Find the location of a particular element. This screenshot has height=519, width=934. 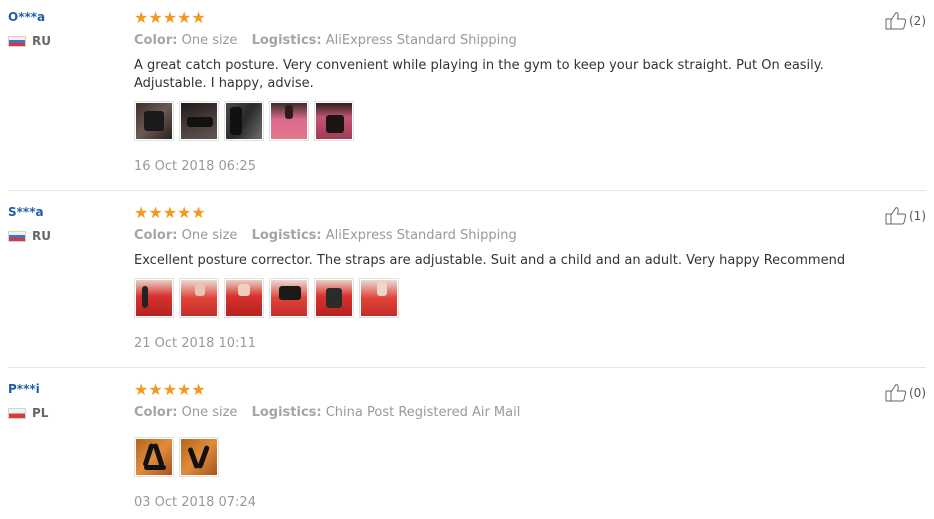

helpful-count: (0) is located at coordinates (917, 392).